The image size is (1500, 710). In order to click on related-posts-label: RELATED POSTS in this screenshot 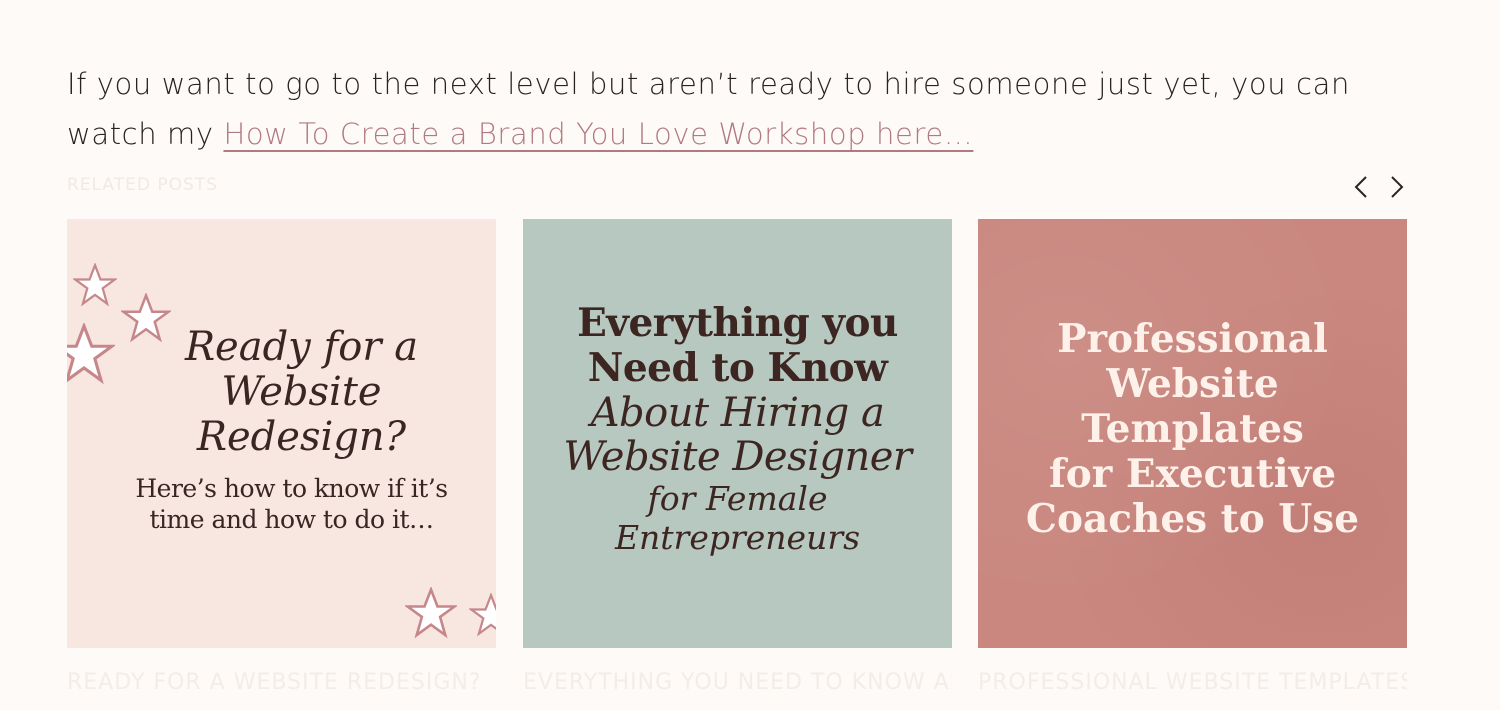, I will do `click(142, 185)`.